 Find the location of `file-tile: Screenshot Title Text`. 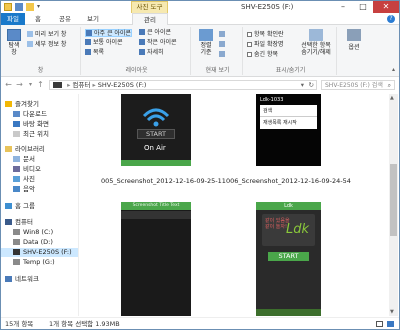

file-tile: Screenshot Title Text is located at coordinates (156, 259).